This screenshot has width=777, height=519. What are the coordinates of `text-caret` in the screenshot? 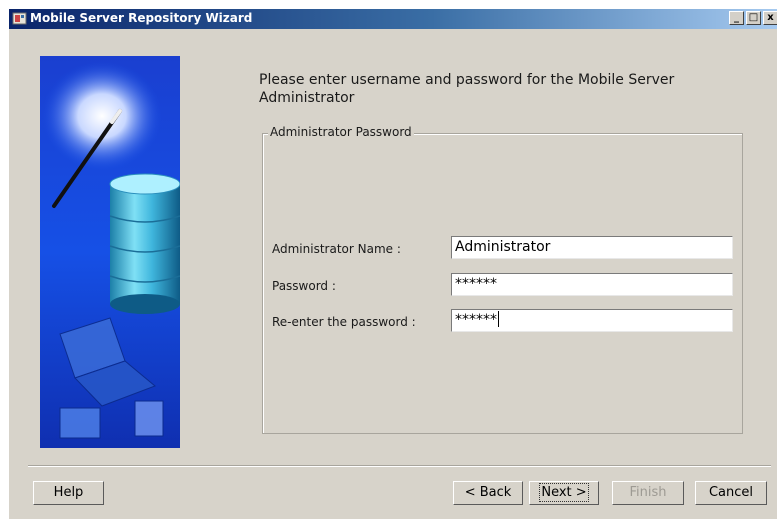 It's located at (498, 319).